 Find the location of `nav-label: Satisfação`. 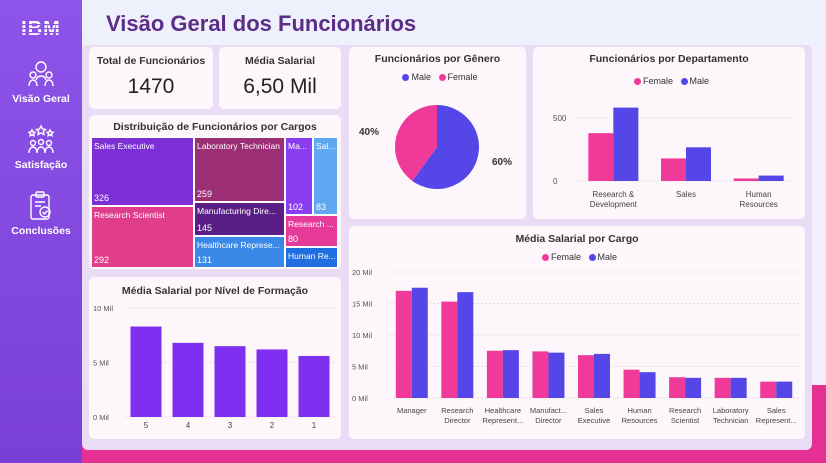

nav-label: Satisfação is located at coordinates (41, 165).